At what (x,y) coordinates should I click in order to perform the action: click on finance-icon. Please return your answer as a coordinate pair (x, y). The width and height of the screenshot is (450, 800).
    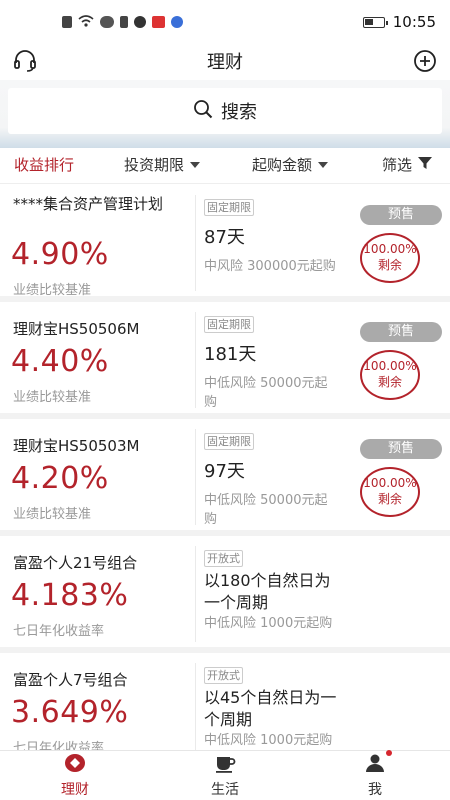
    Looking at the image, I should click on (75, 765).